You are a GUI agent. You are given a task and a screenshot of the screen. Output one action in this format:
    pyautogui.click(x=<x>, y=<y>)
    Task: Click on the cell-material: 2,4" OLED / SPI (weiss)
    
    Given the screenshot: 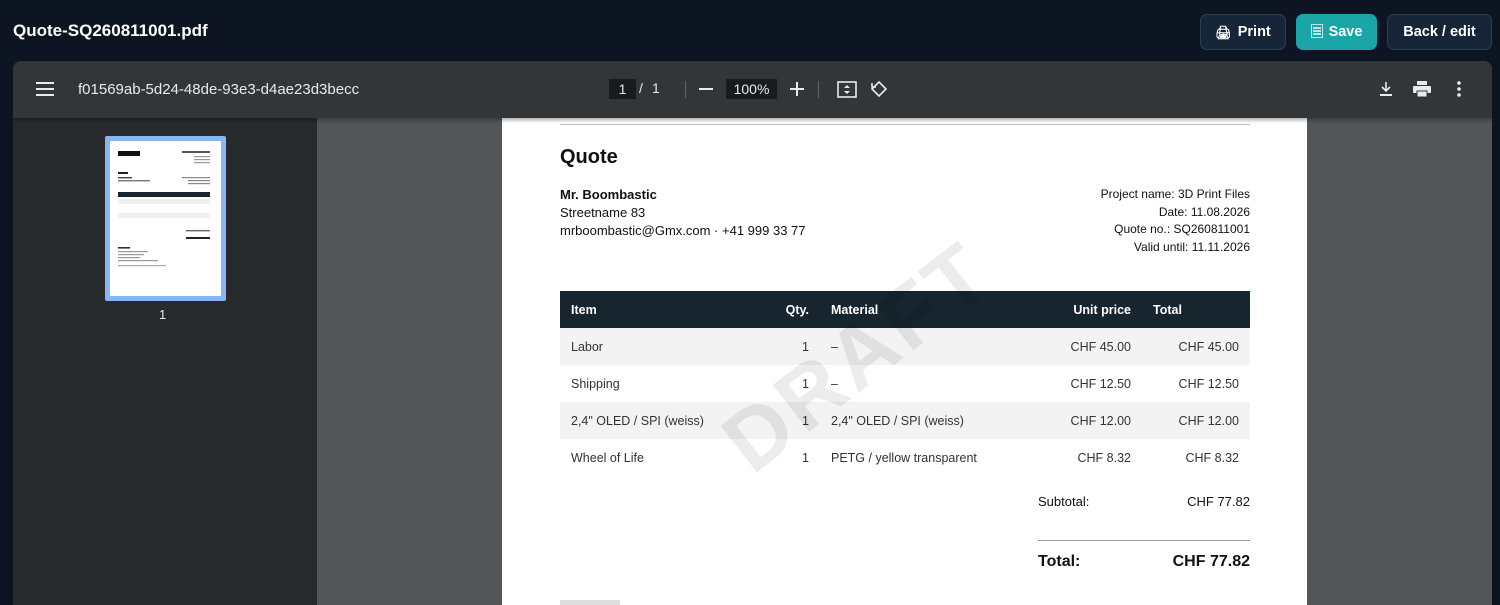 What is the action you would take?
    pyautogui.click(x=925, y=420)
    